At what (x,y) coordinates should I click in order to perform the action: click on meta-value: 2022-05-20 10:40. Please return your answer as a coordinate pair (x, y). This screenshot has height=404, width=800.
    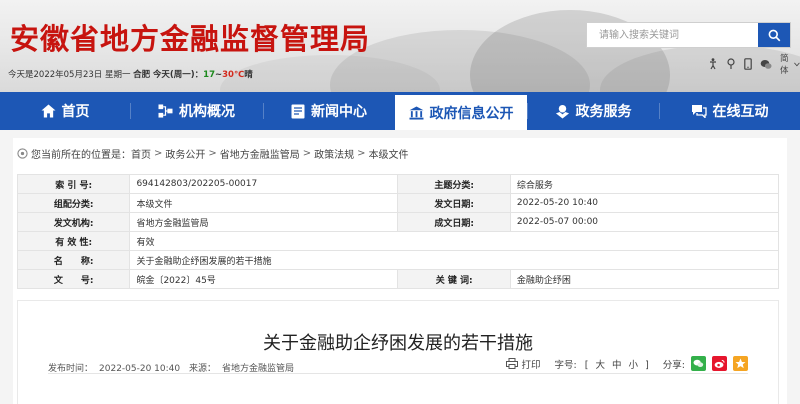
    Looking at the image, I should click on (644, 203).